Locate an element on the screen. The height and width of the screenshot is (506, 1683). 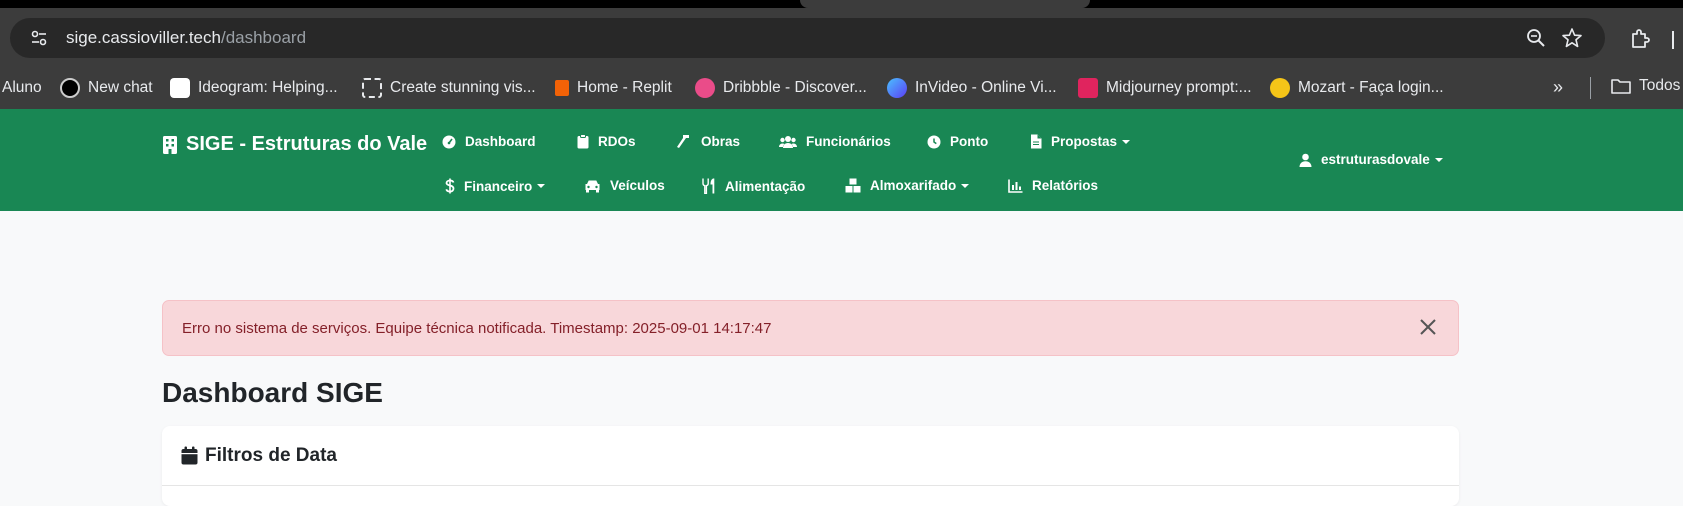
users-icon is located at coordinates (788, 141).